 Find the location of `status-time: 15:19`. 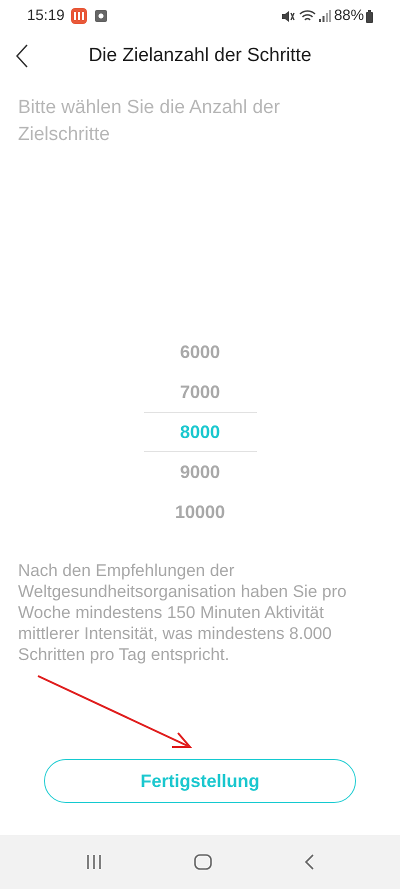

status-time: 15:19 is located at coordinates (46, 16).